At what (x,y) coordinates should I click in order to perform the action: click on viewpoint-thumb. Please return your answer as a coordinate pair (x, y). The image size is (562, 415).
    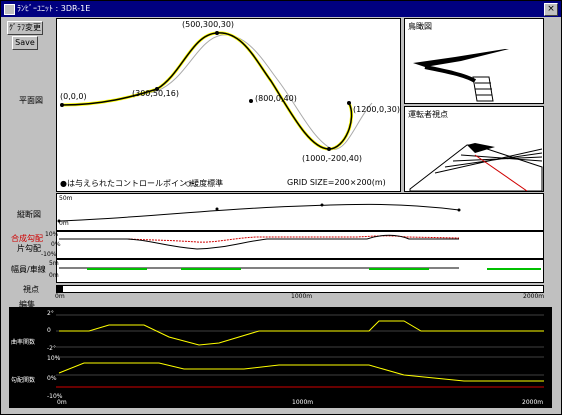
    Looking at the image, I should click on (60, 289).